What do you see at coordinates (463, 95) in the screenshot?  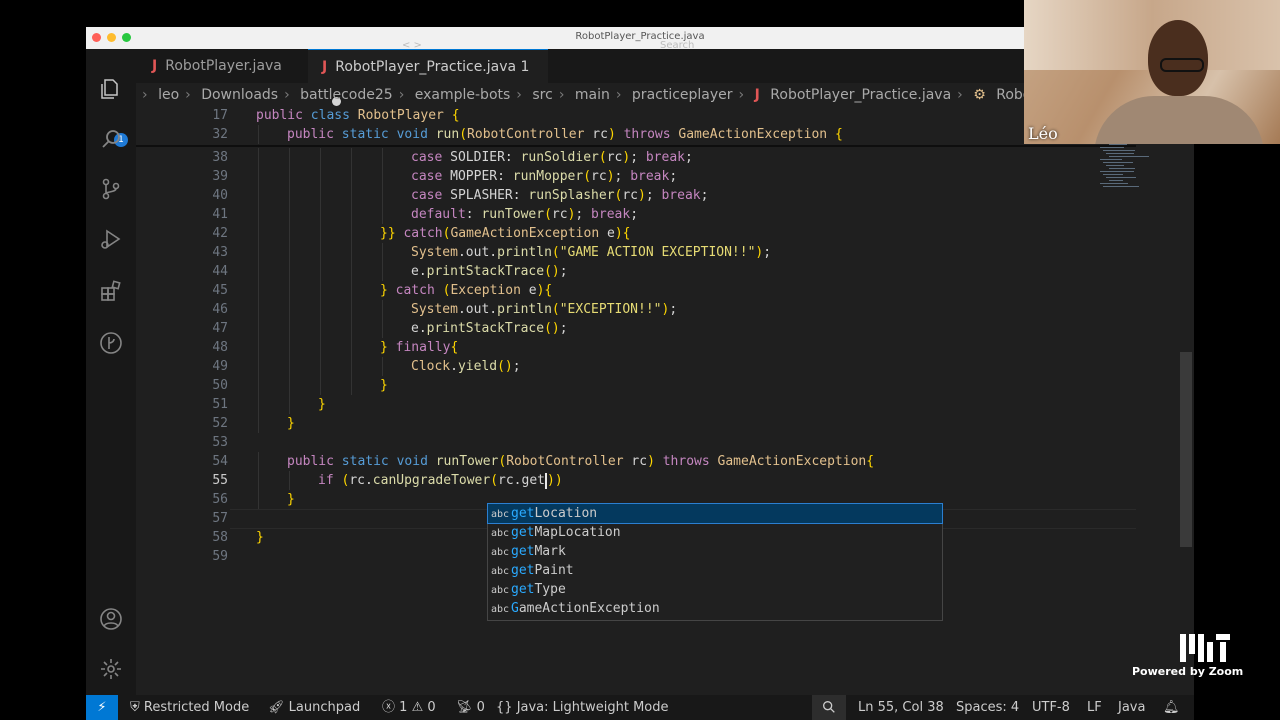 I see `breadcrumb-item: example-bots` at bounding box center [463, 95].